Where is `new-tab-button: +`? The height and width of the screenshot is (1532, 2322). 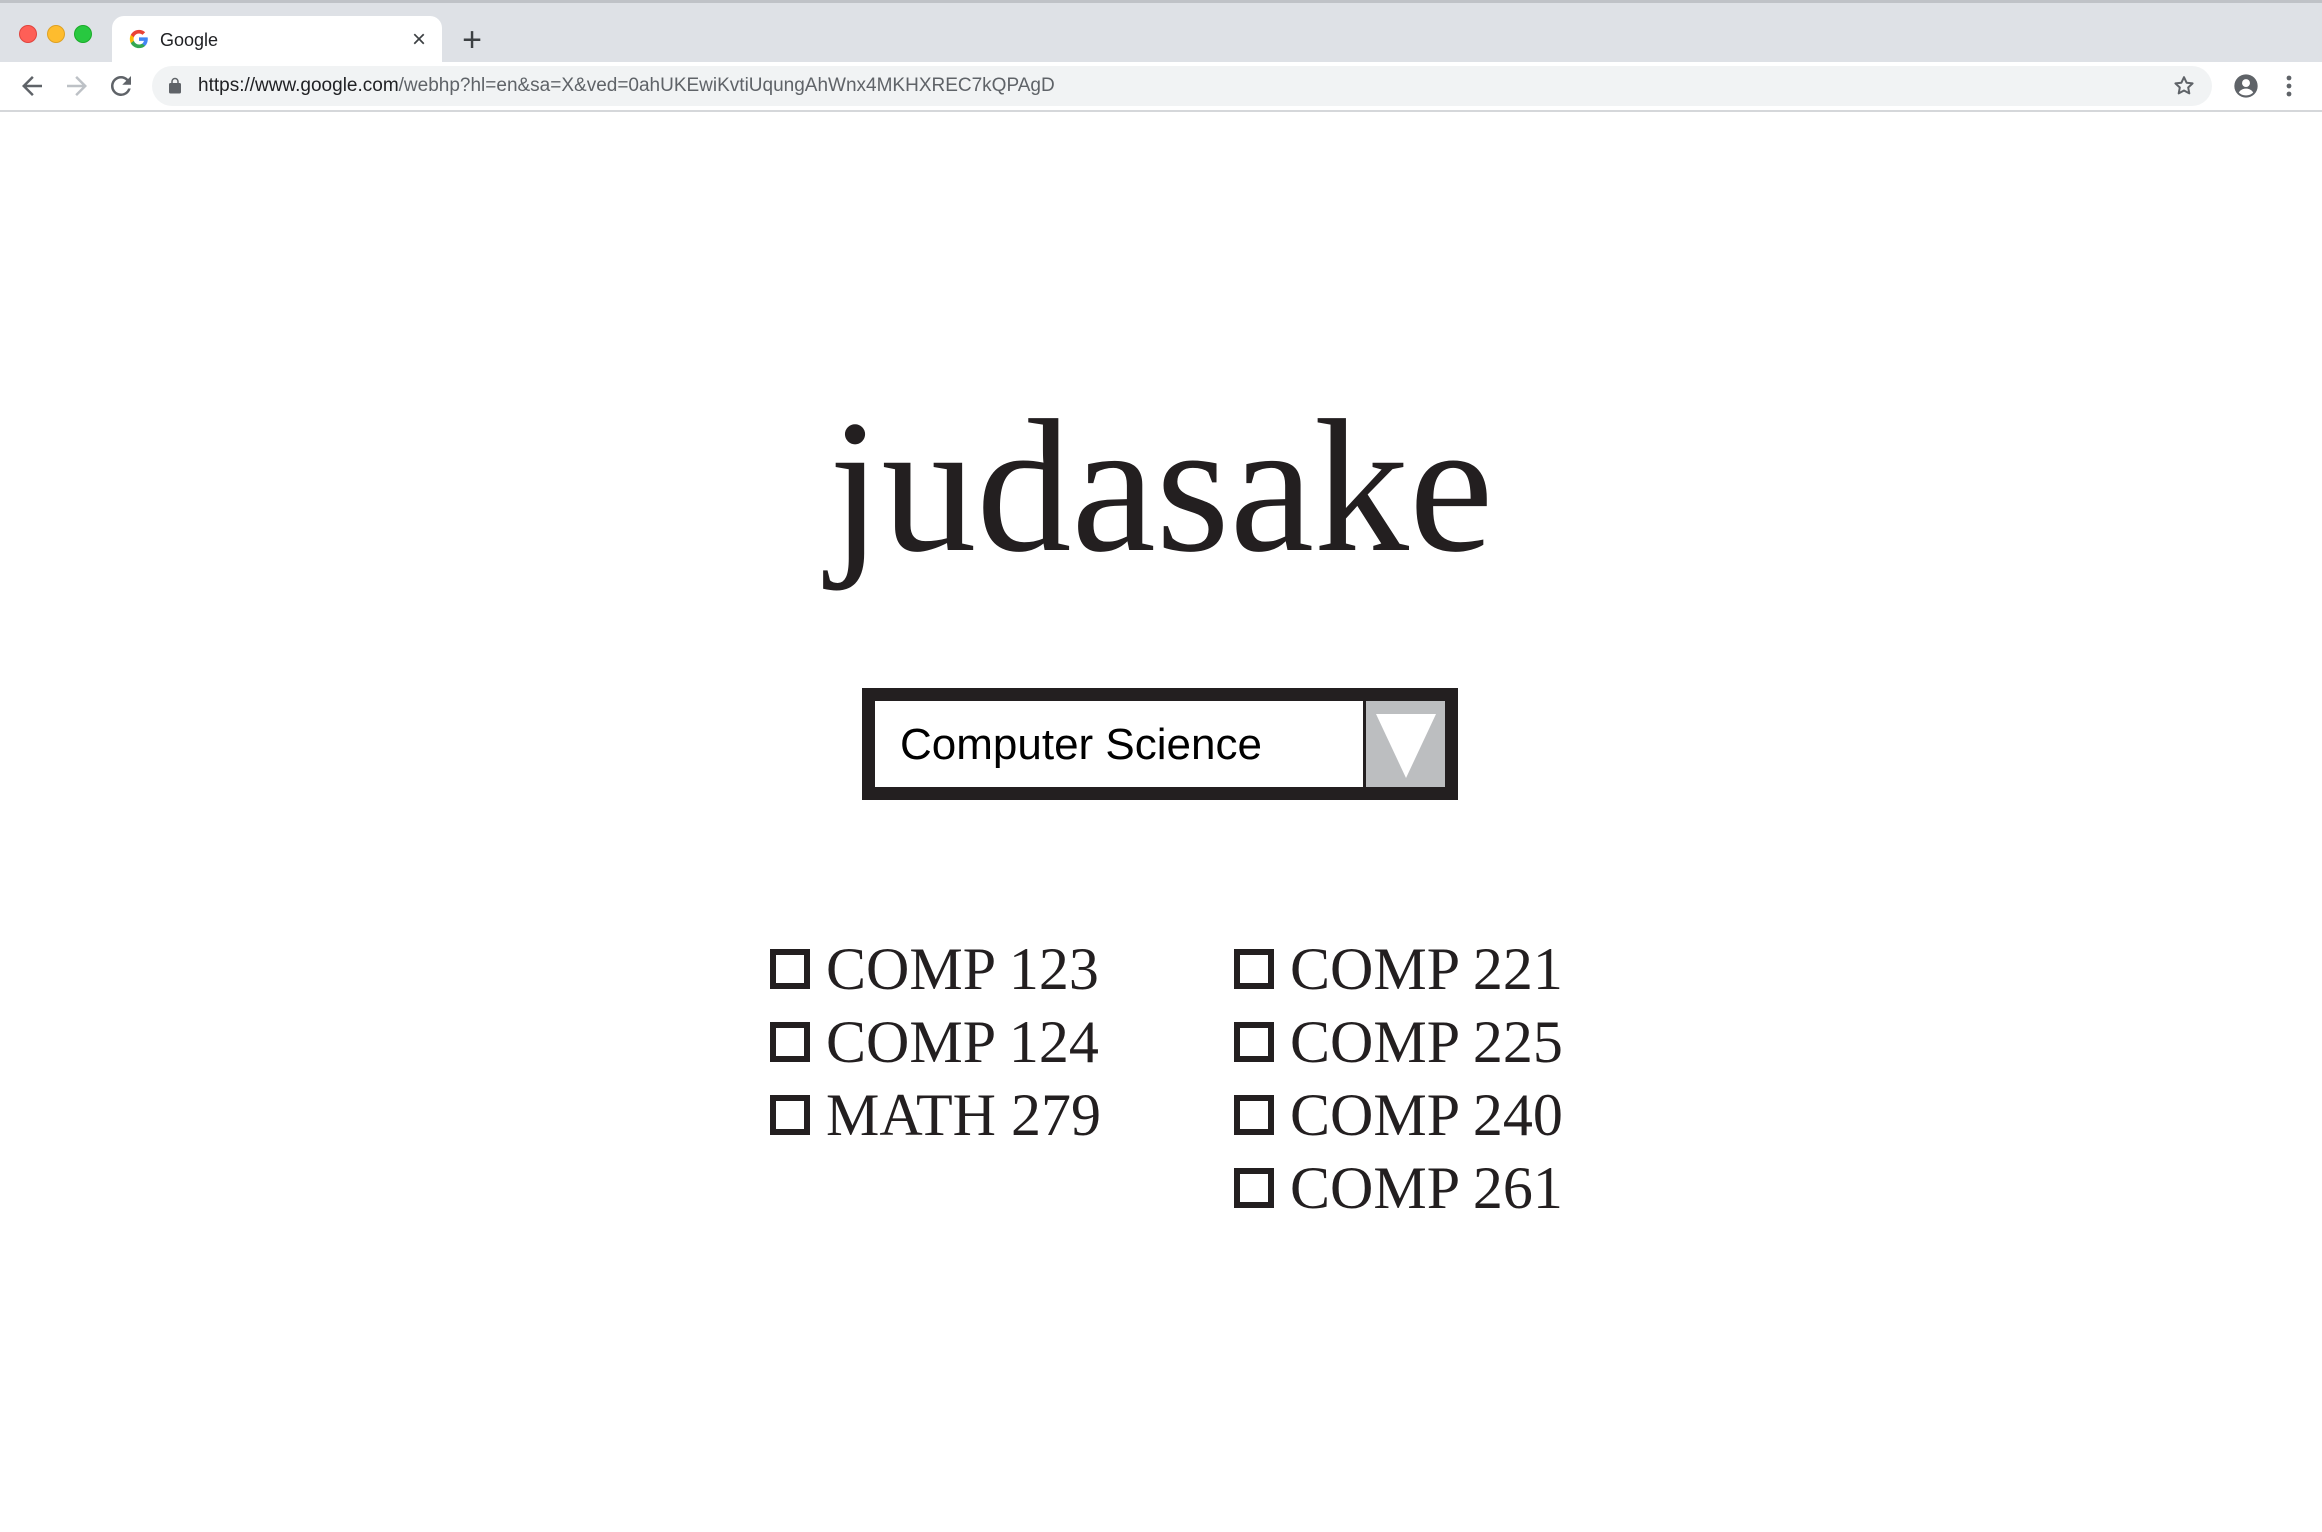
new-tab-button: + is located at coordinates (472, 40).